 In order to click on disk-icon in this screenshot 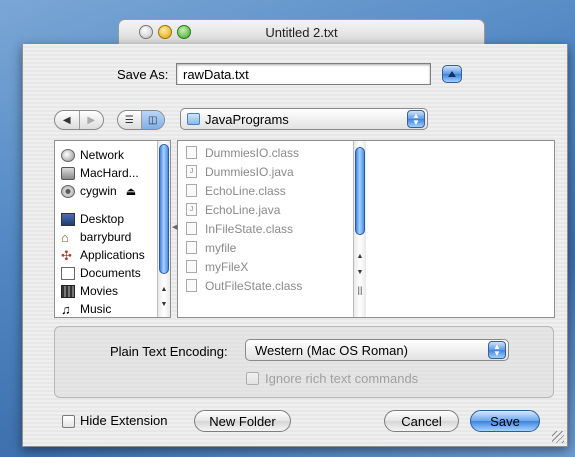, I will do `click(68, 191)`.